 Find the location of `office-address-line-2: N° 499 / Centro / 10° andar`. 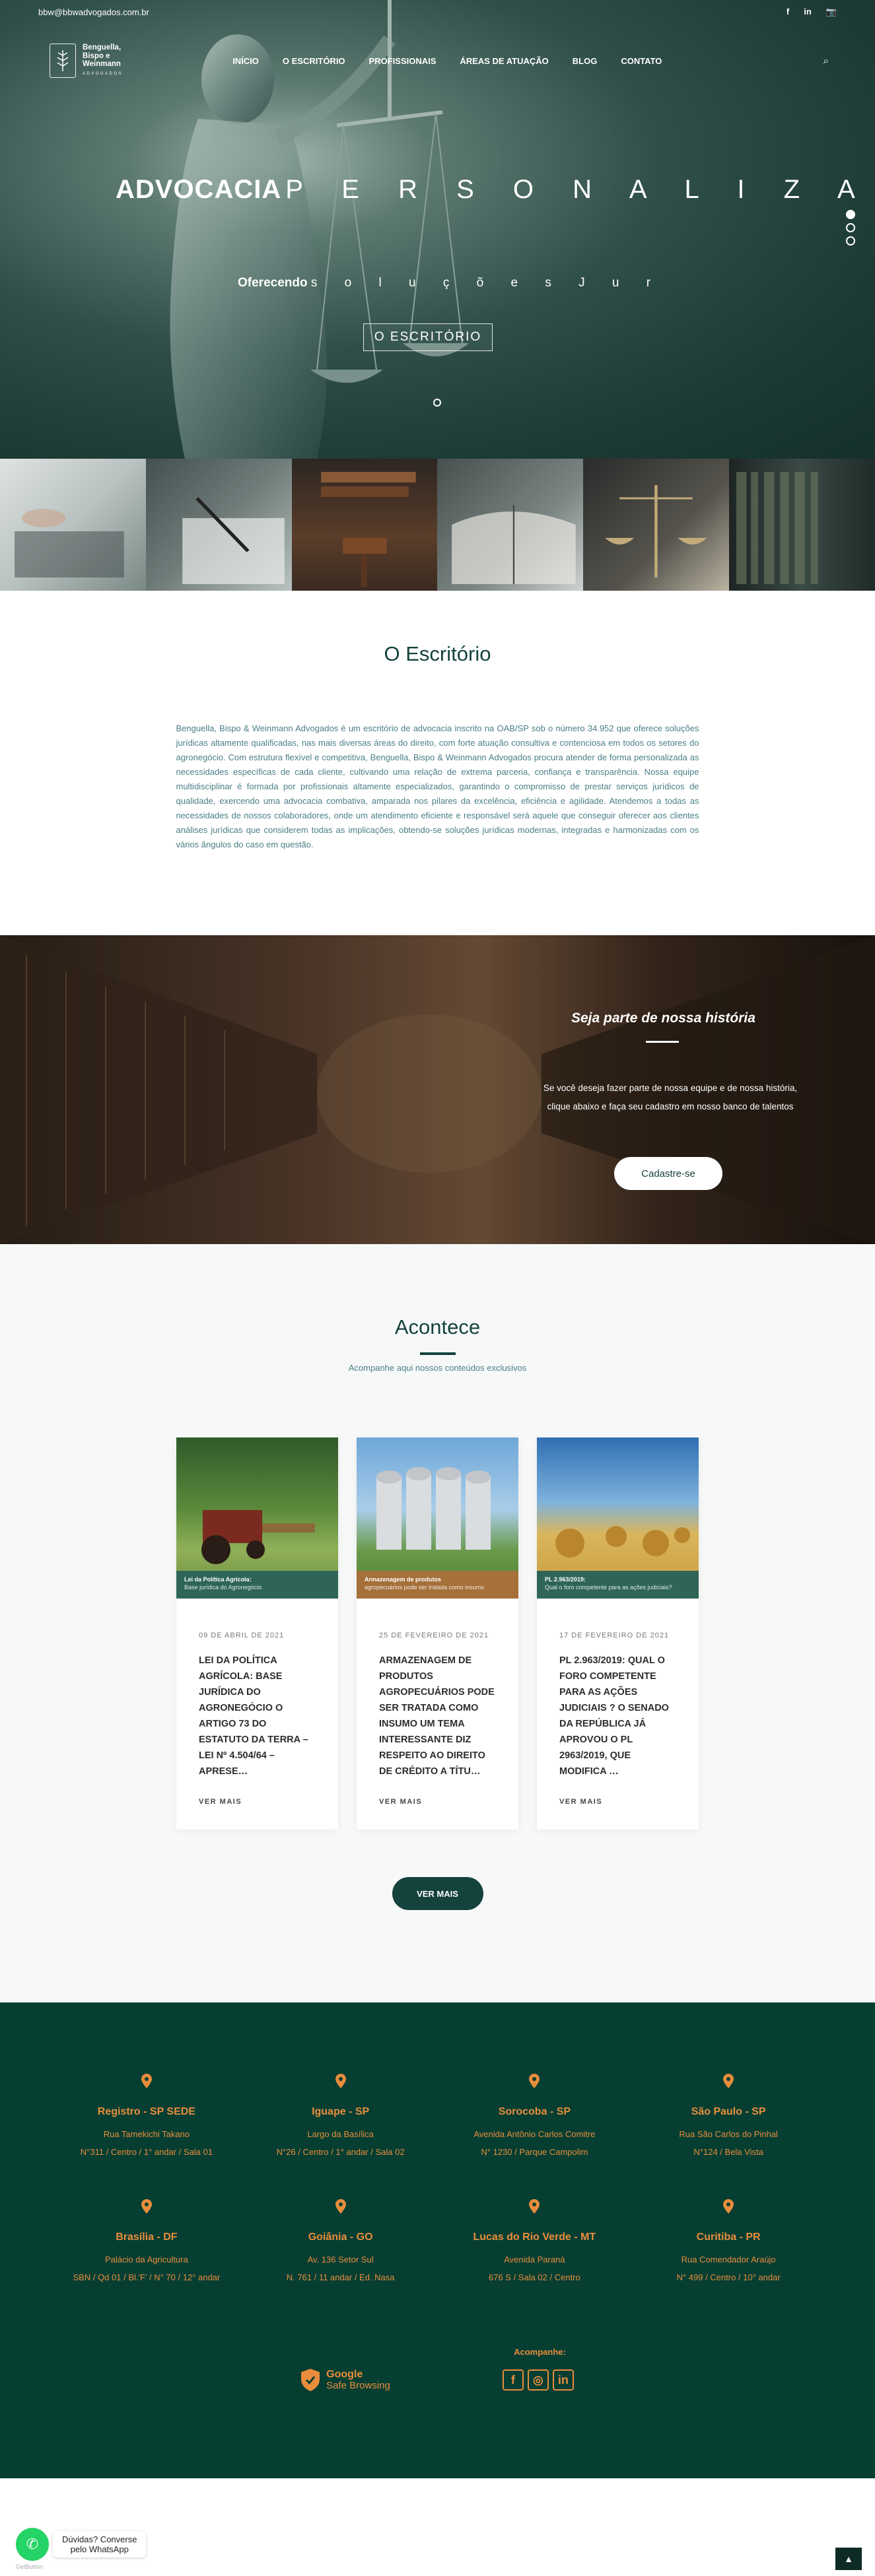

office-address-line-2: N° 499 / Centro / 10° andar is located at coordinates (728, 2277).